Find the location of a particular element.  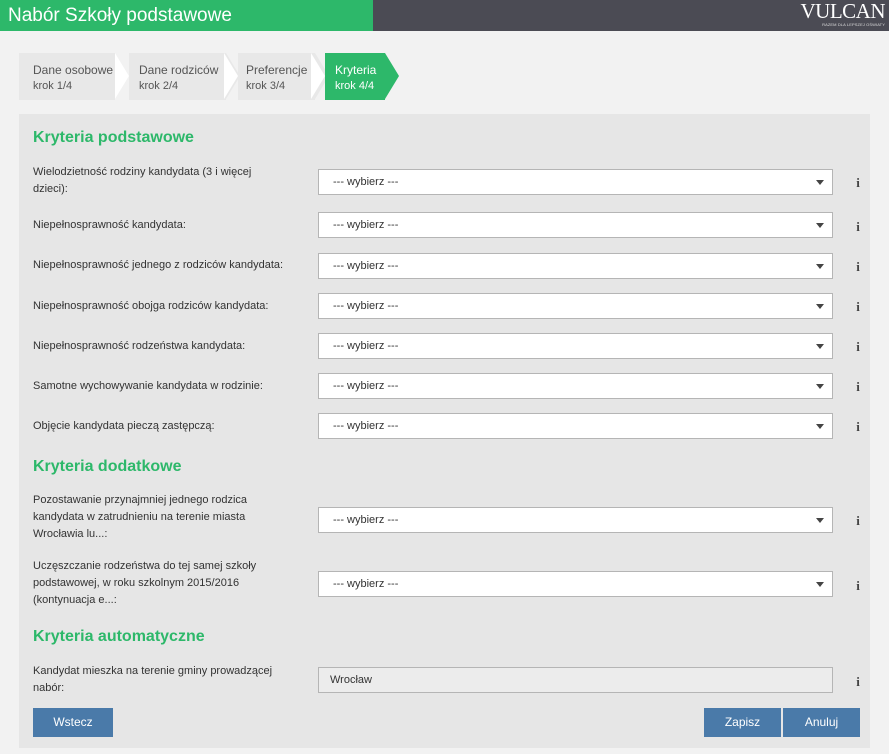

section-title-automatic: Kryteria automatyczne is located at coordinates (119, 636).